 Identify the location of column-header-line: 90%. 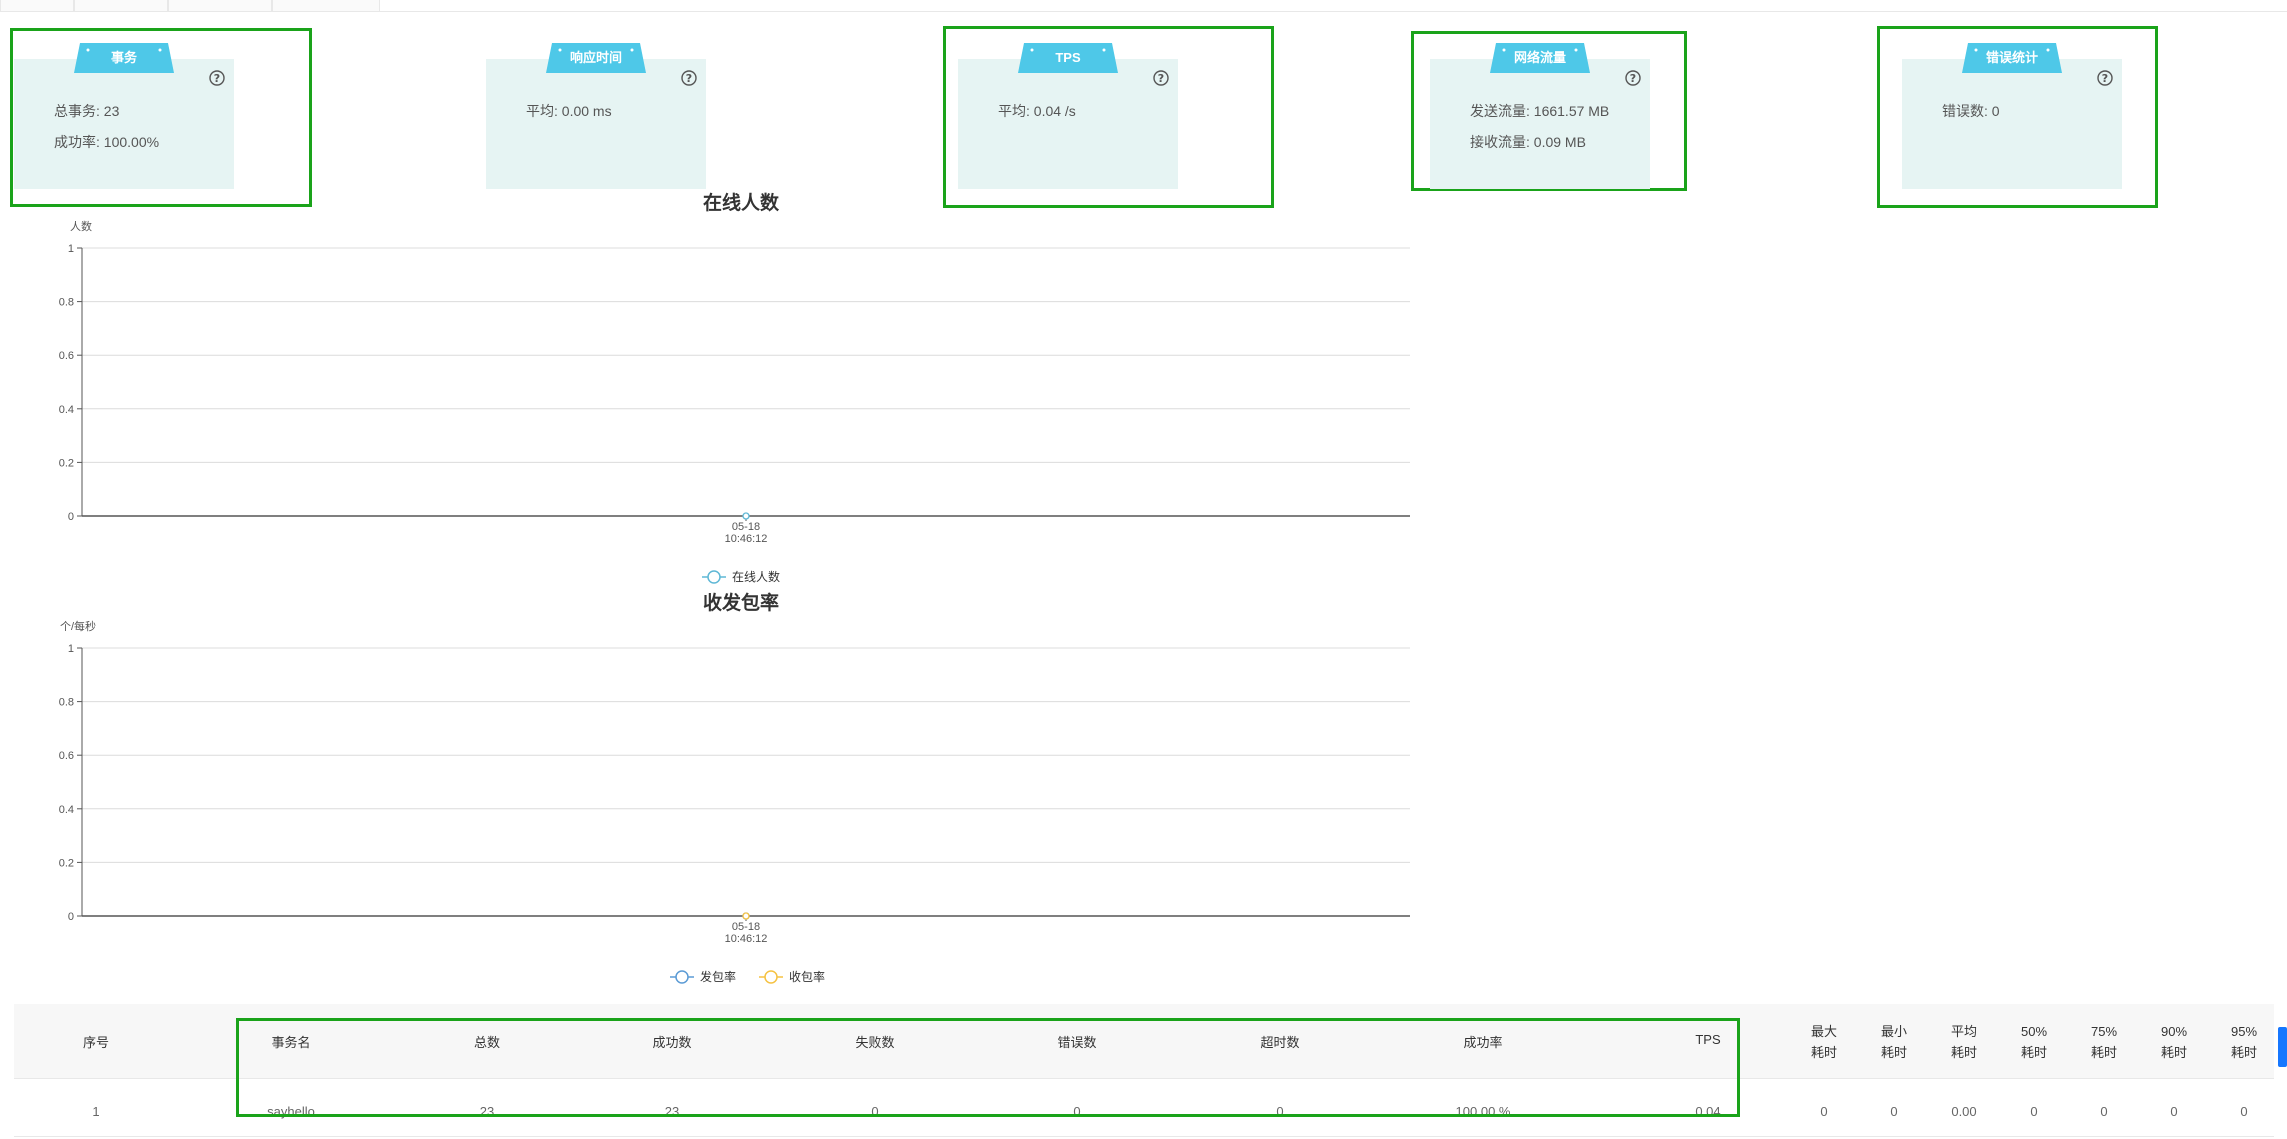
(2174, 1031).